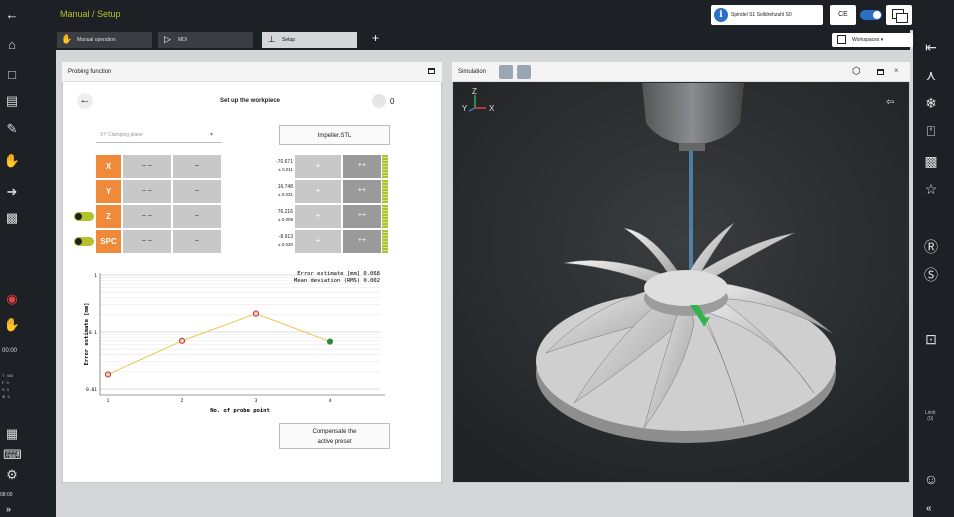  Describe the element at coordinates (85, 101) in the screenshot. I see `back-button: ←` at that location.